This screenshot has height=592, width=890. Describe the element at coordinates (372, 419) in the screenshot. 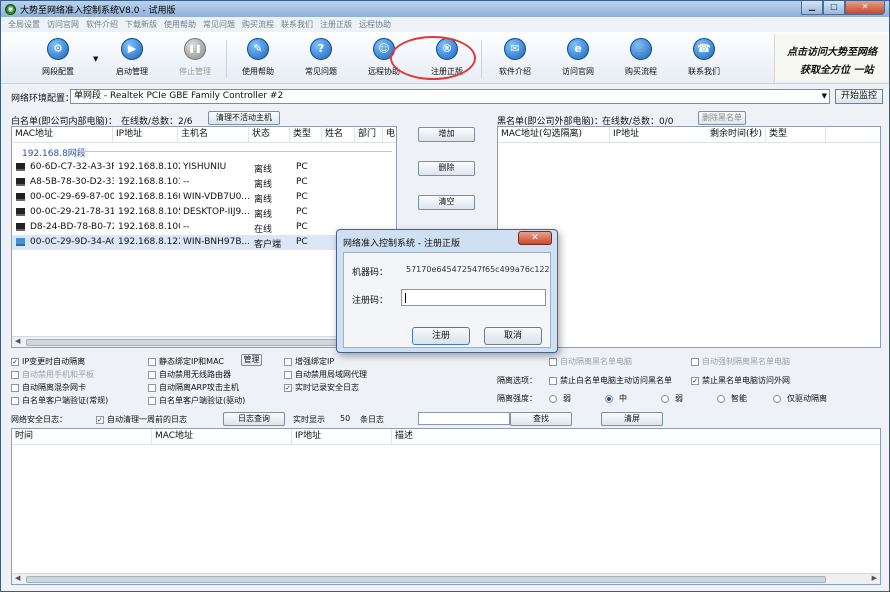

I see `log-unit-label: 条日志` at that location.